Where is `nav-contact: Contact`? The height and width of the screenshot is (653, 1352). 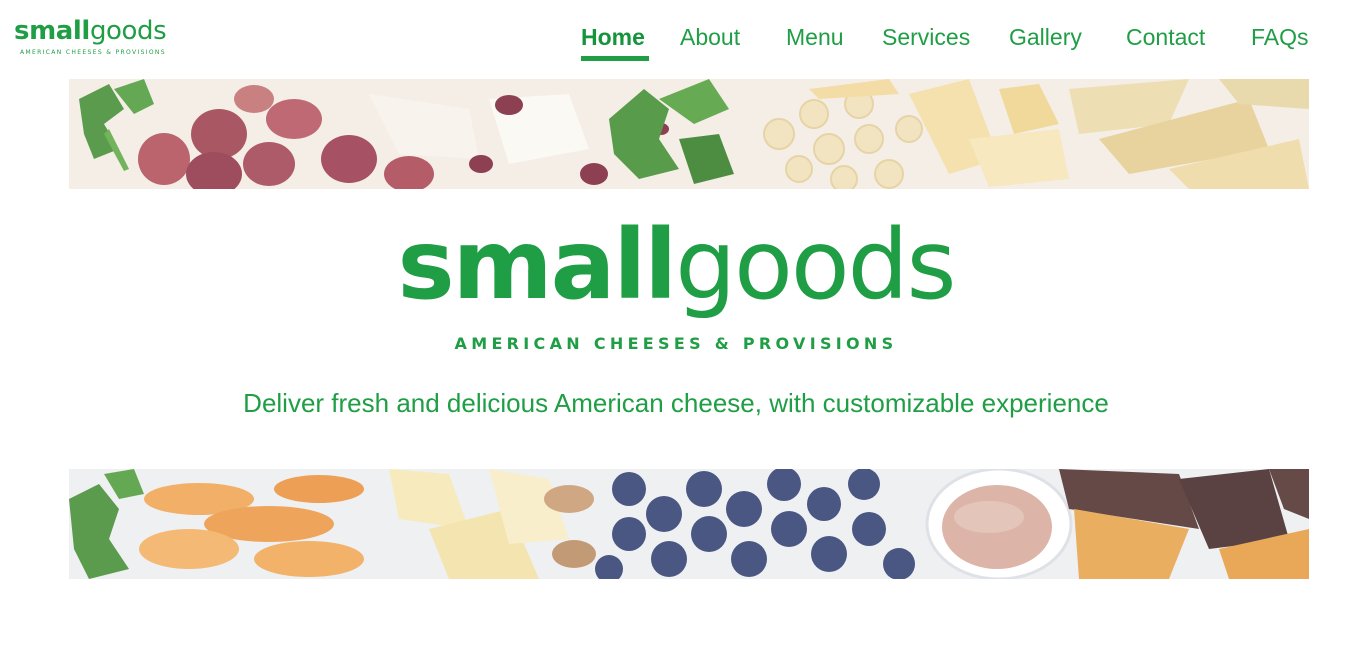
nav-contact: Contact is located at coordinates (1165, 37).